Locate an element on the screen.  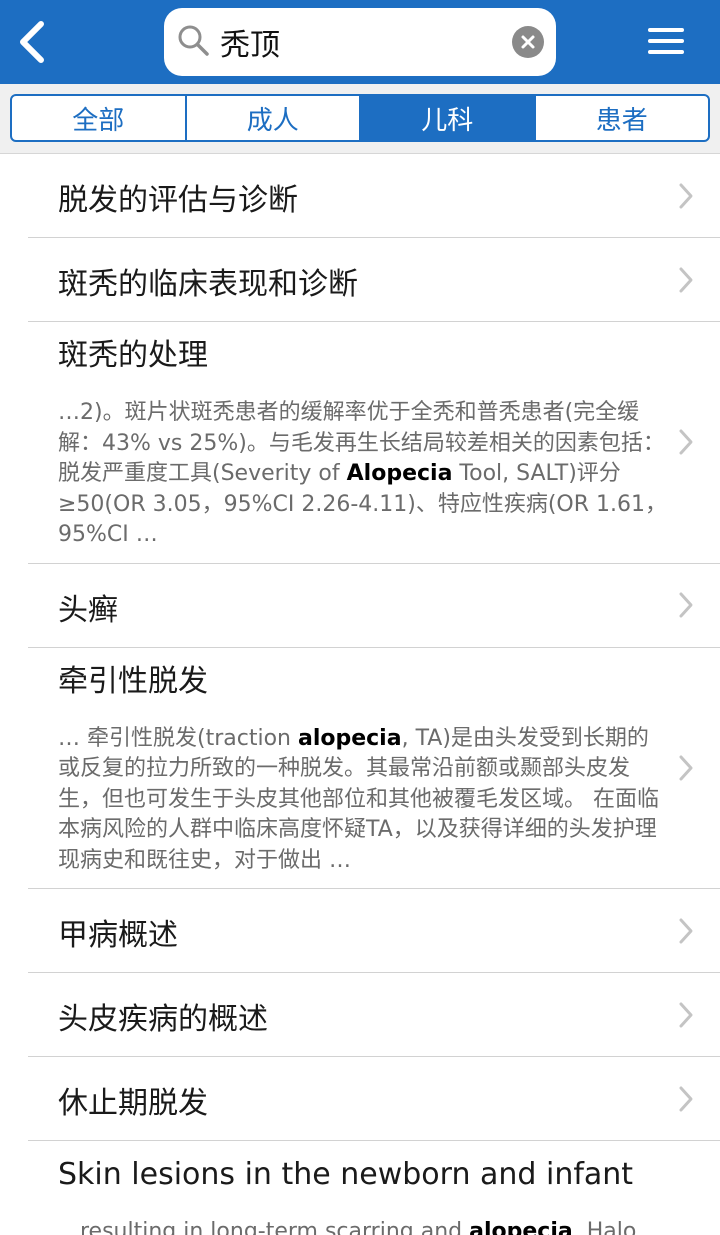
result-item: 甲病概述 is located at coordinates (374, 931).